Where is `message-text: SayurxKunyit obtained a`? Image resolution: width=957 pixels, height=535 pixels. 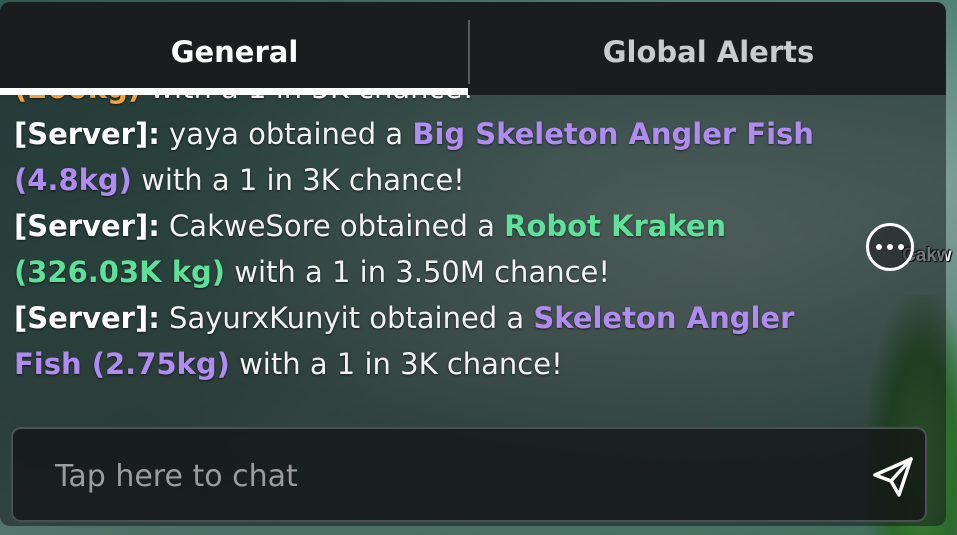
message-text: SayurxKunyit obtained a is located at coordinates (346, 318).